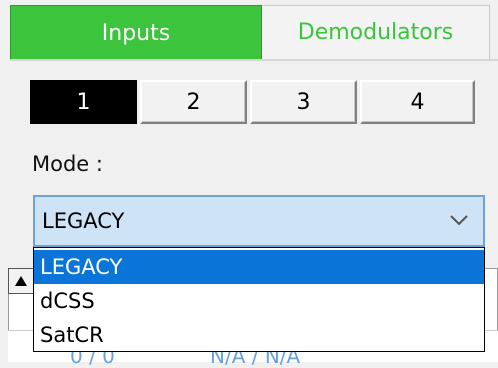 Image resolution: width=498 pixels, height=368 pixels. Describe the element at coordinates (376, 32) in the screenshot. I see `tab-demodulators: Demodulators` at that location.